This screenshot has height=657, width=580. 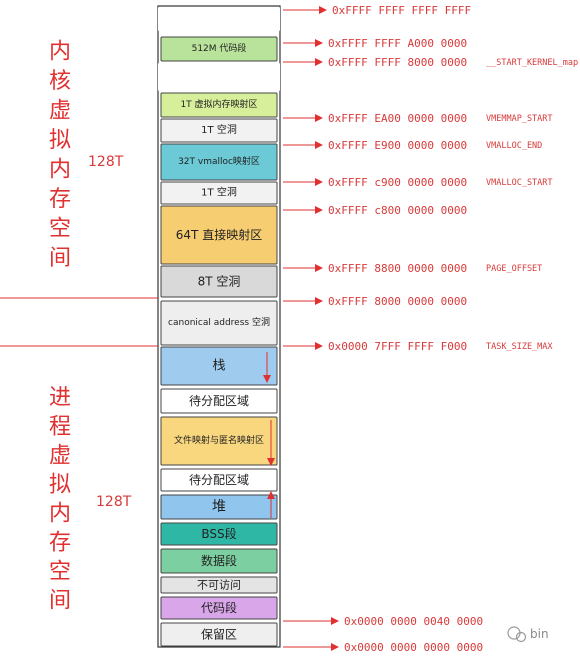 I want to click on segment-label: 堆, so click(x=219, y=507).